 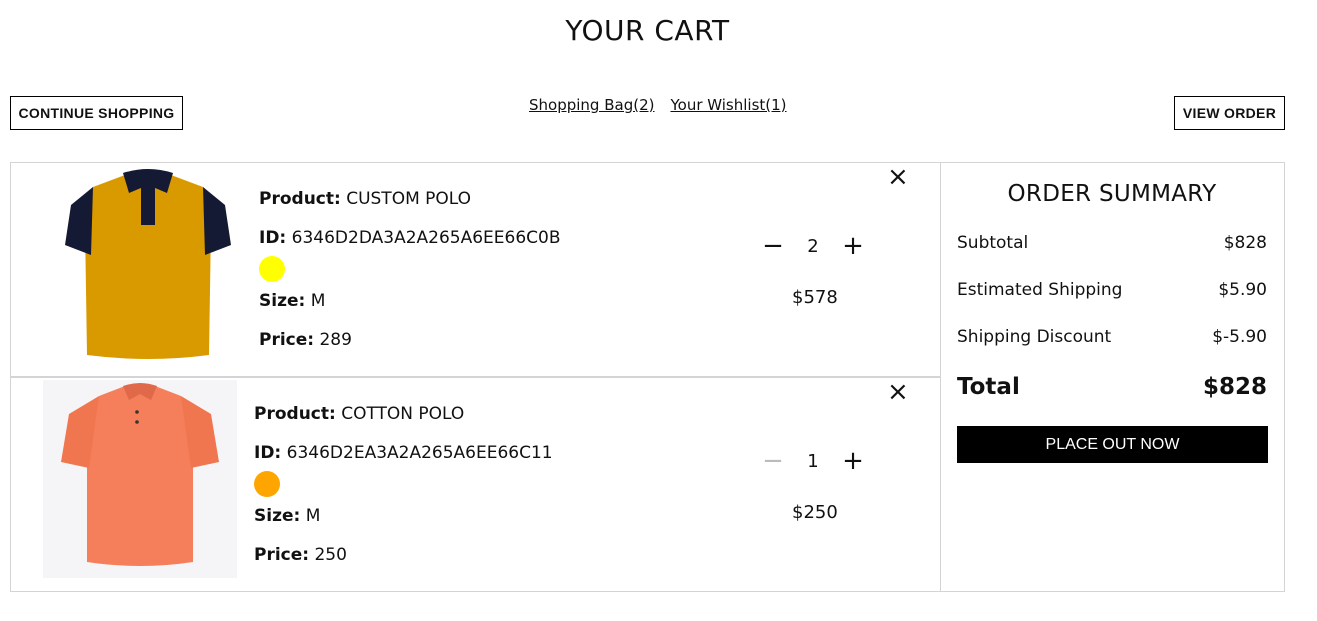 What do you see at coordinates (1112, 243) in the screenshot?
I see `subtotal-row: Subtotal $828` at bounding box center [1112, 243].